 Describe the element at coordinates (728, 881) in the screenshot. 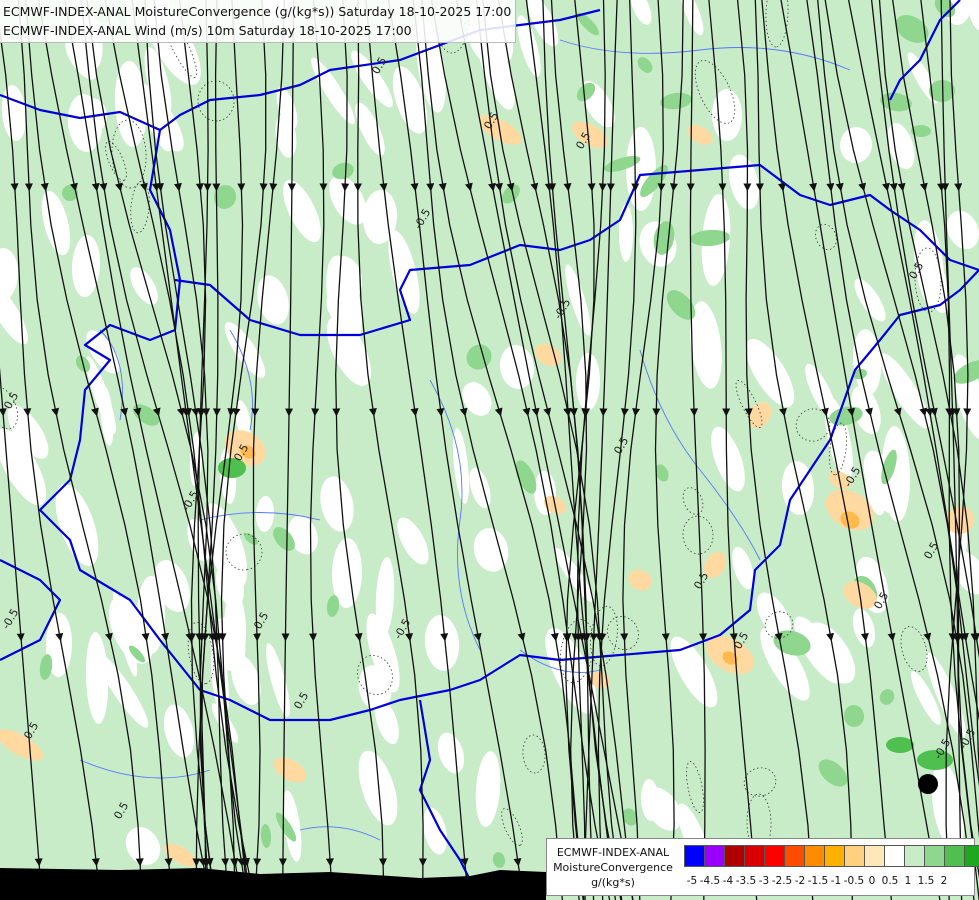

I see `legend-tick: -4` at that location.